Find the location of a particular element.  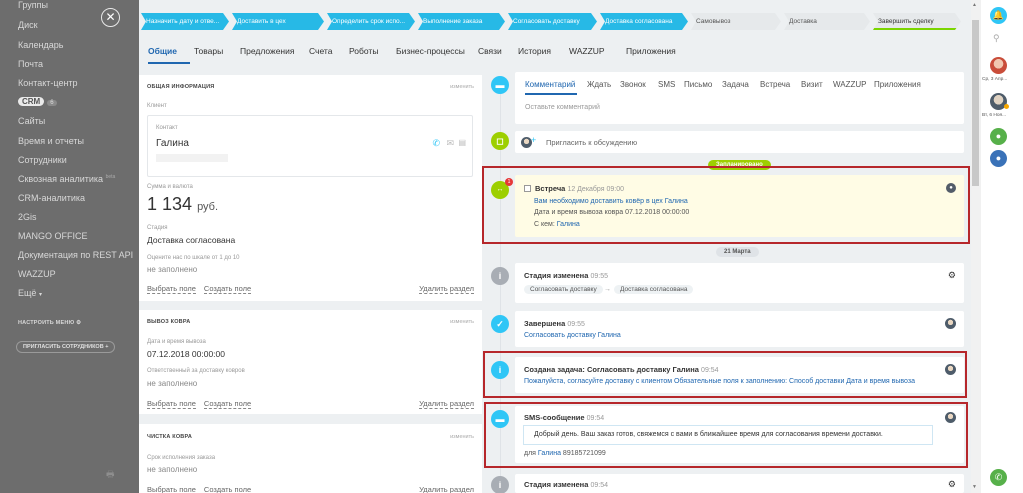

ctab-sms: SMS is located at coordinates (666, 84).